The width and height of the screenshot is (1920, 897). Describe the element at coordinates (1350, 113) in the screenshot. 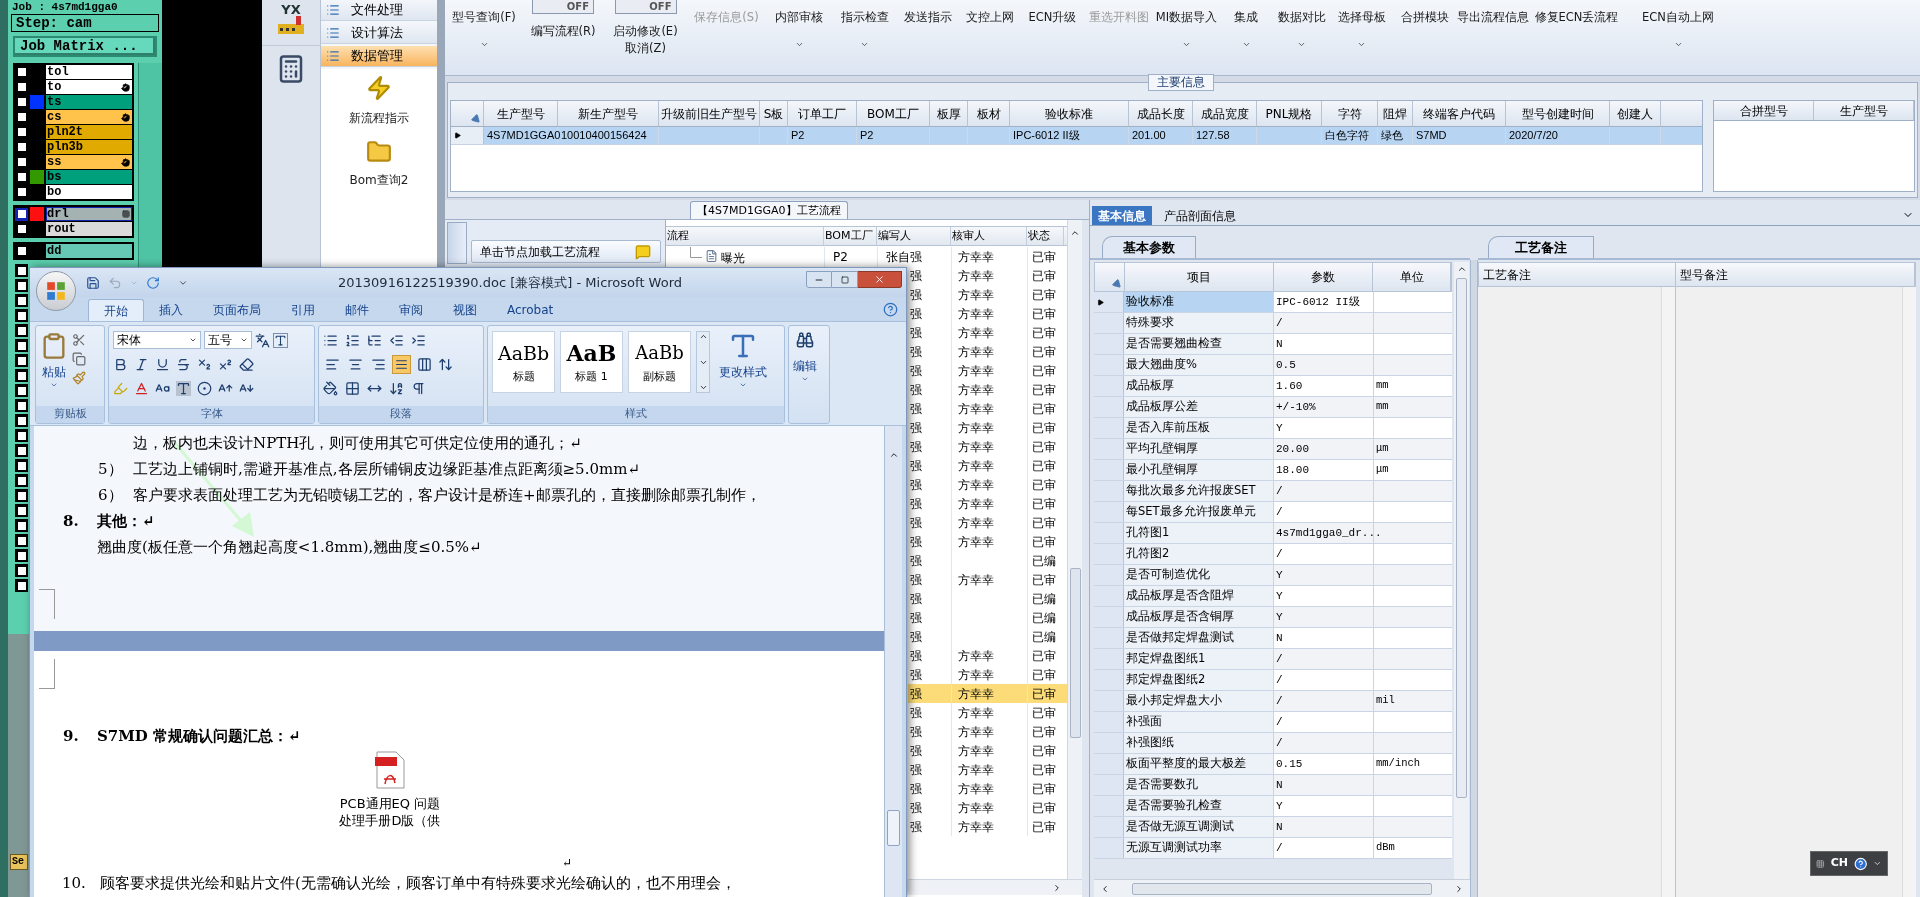

I see `column-header: 字符` at that location.